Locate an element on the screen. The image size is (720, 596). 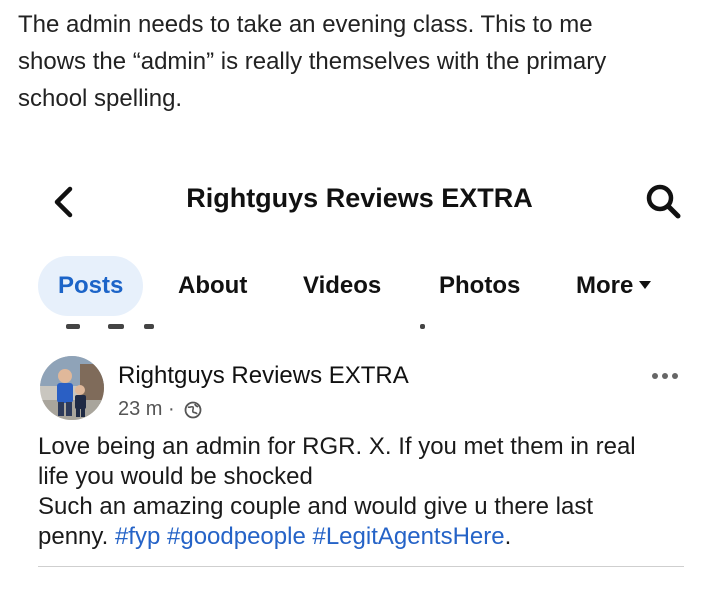
tab-photos: Photos is located at coordinates (479, 286).